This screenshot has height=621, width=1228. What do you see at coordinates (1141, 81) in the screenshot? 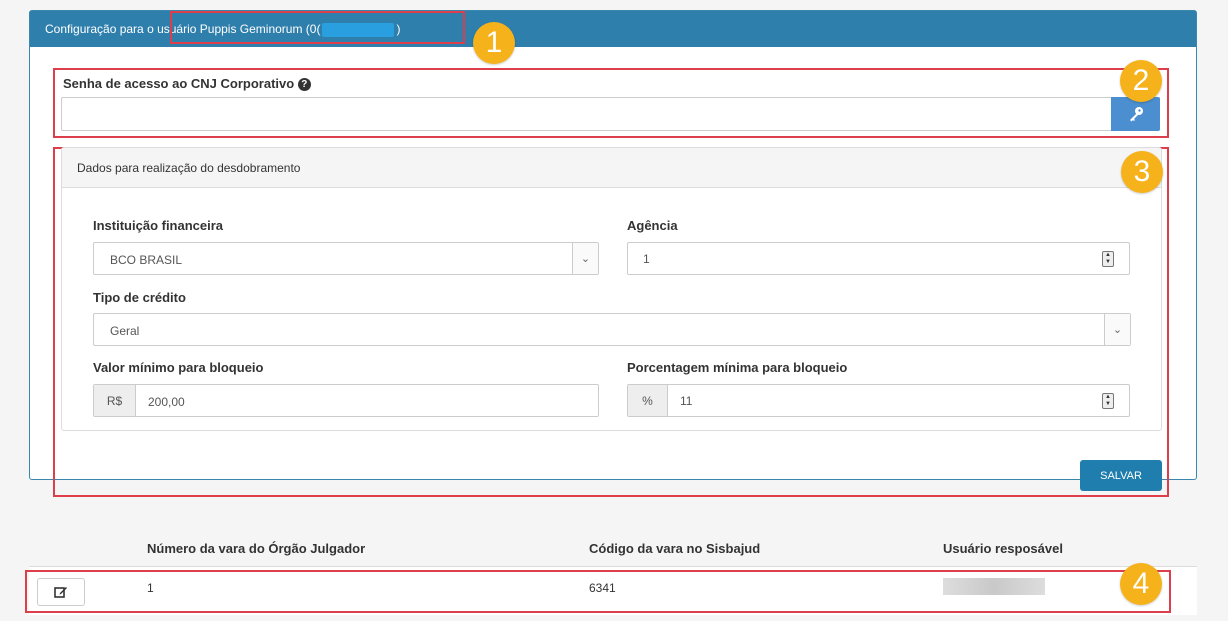
I see `badge-2: 2` at bounding box center [1141, 81].